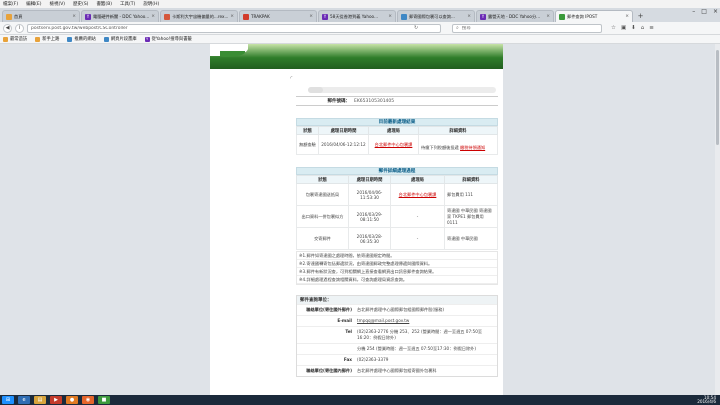 This screenshot has width=720, height=405. Describe the element at coordinates (417, 238) in the screenshot. I see `office-cell: -` at that location.